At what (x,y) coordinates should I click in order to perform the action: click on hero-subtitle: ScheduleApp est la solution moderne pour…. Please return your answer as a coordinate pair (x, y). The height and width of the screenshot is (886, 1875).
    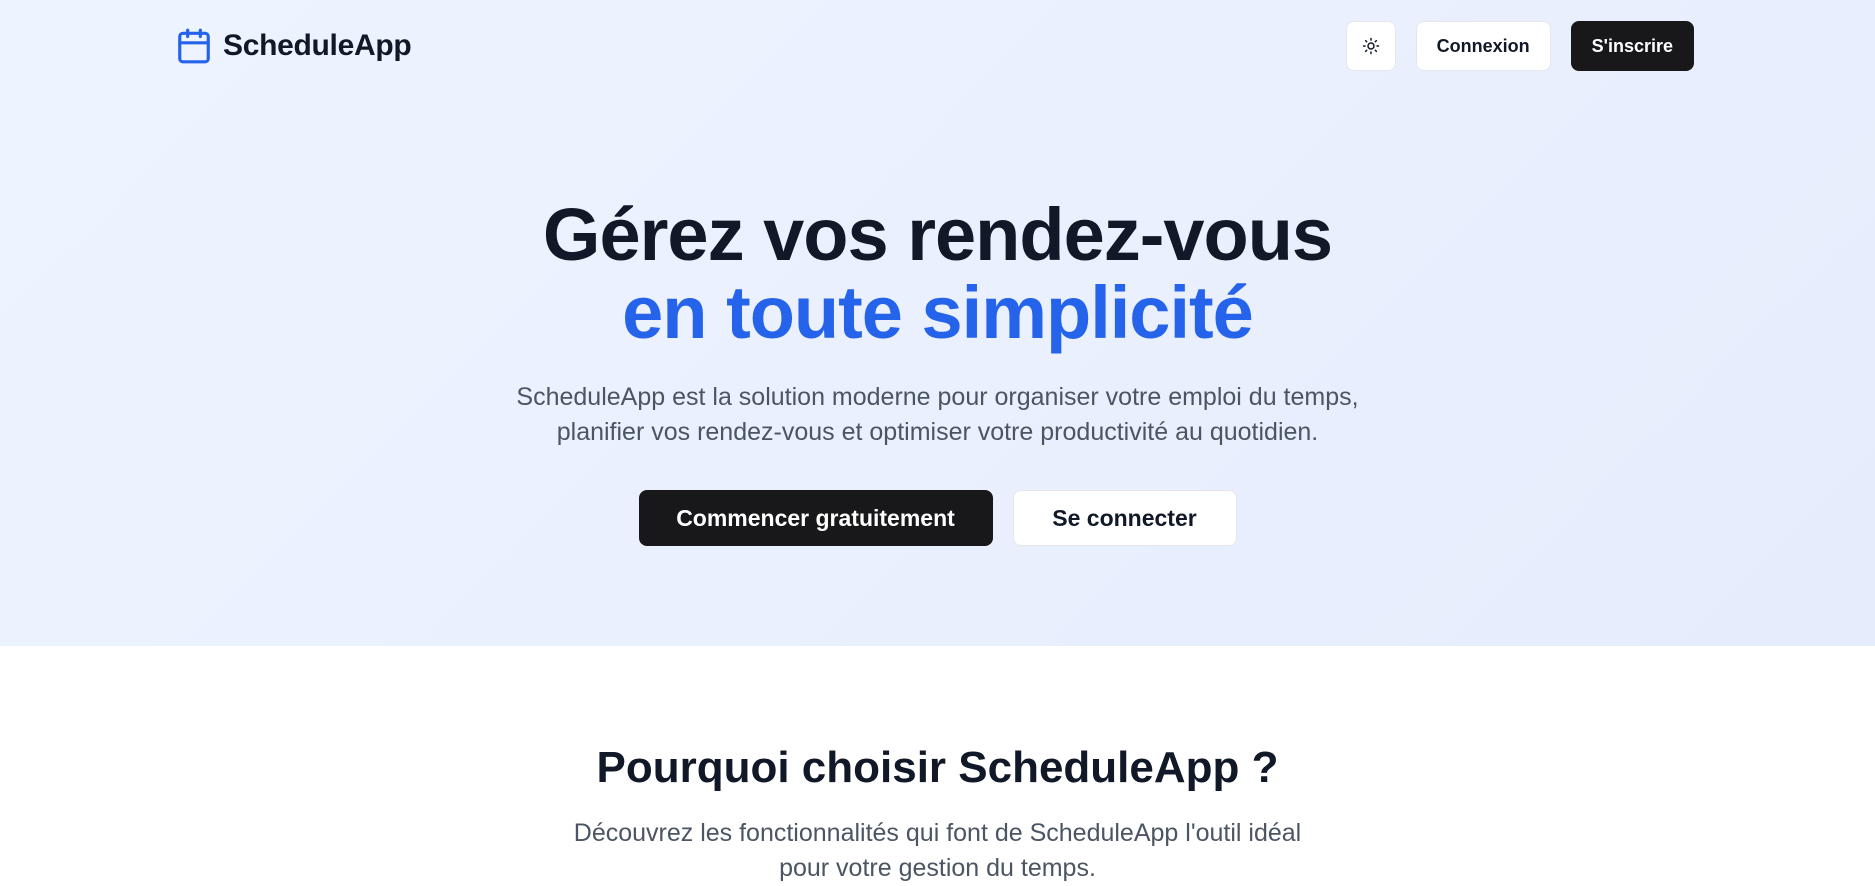
    Looking at the image, I should click on (937, 415).